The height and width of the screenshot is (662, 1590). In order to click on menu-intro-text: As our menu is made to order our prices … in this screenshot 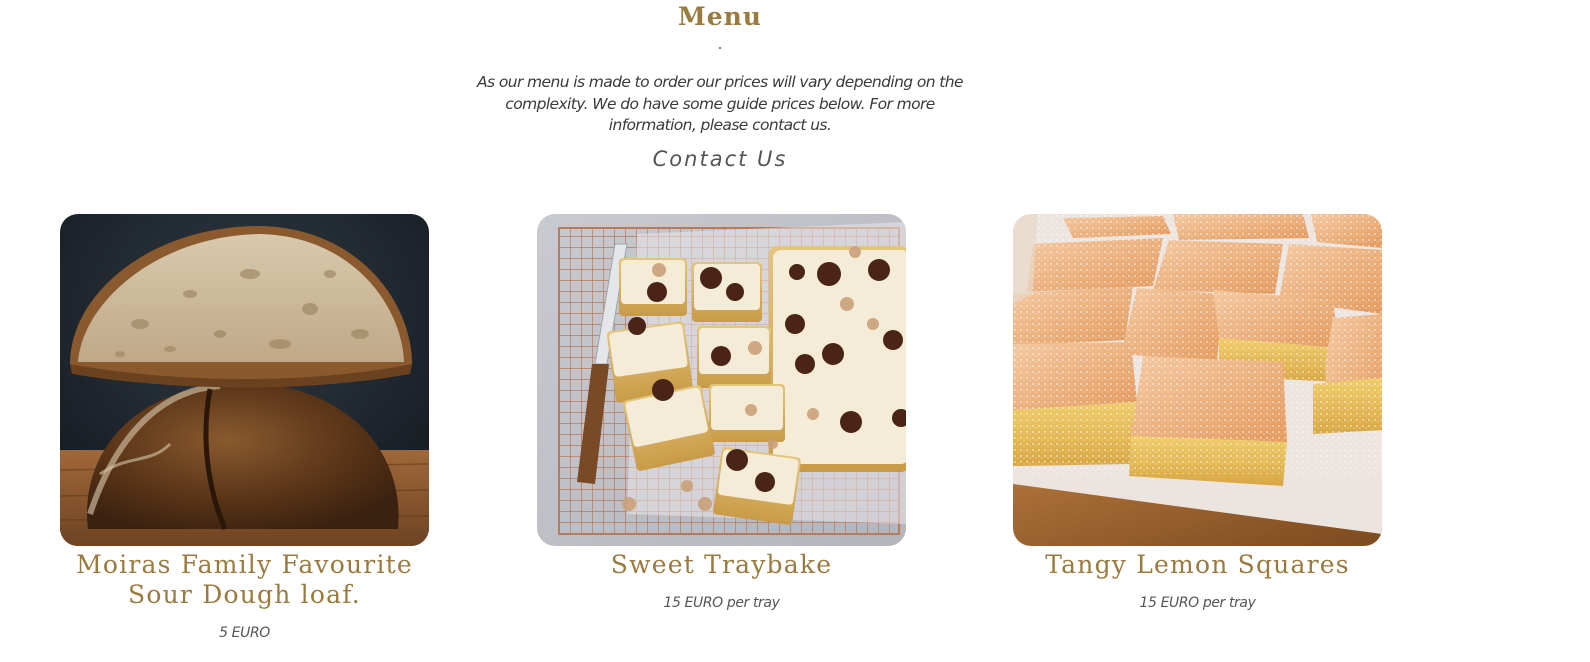, I will do `click(720, 104)`.